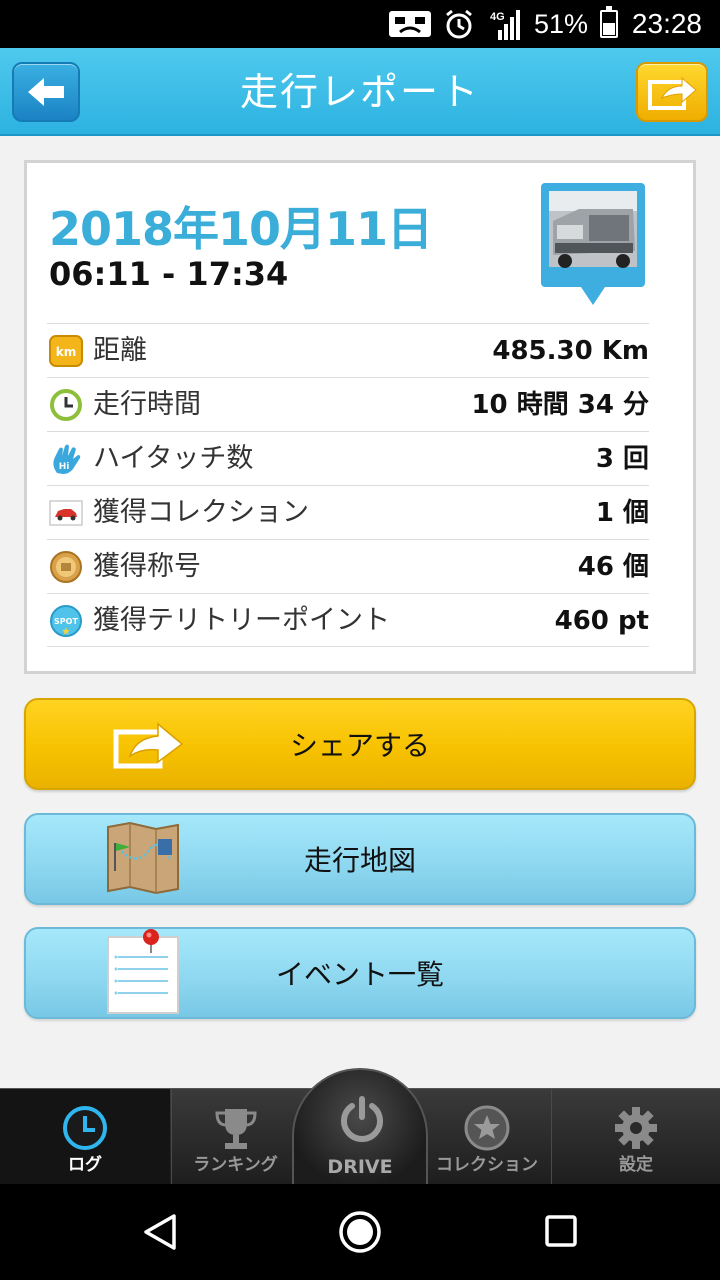 The image size is (720, 1280). I want to click on stat-value: 3 回, so click(622, 459).